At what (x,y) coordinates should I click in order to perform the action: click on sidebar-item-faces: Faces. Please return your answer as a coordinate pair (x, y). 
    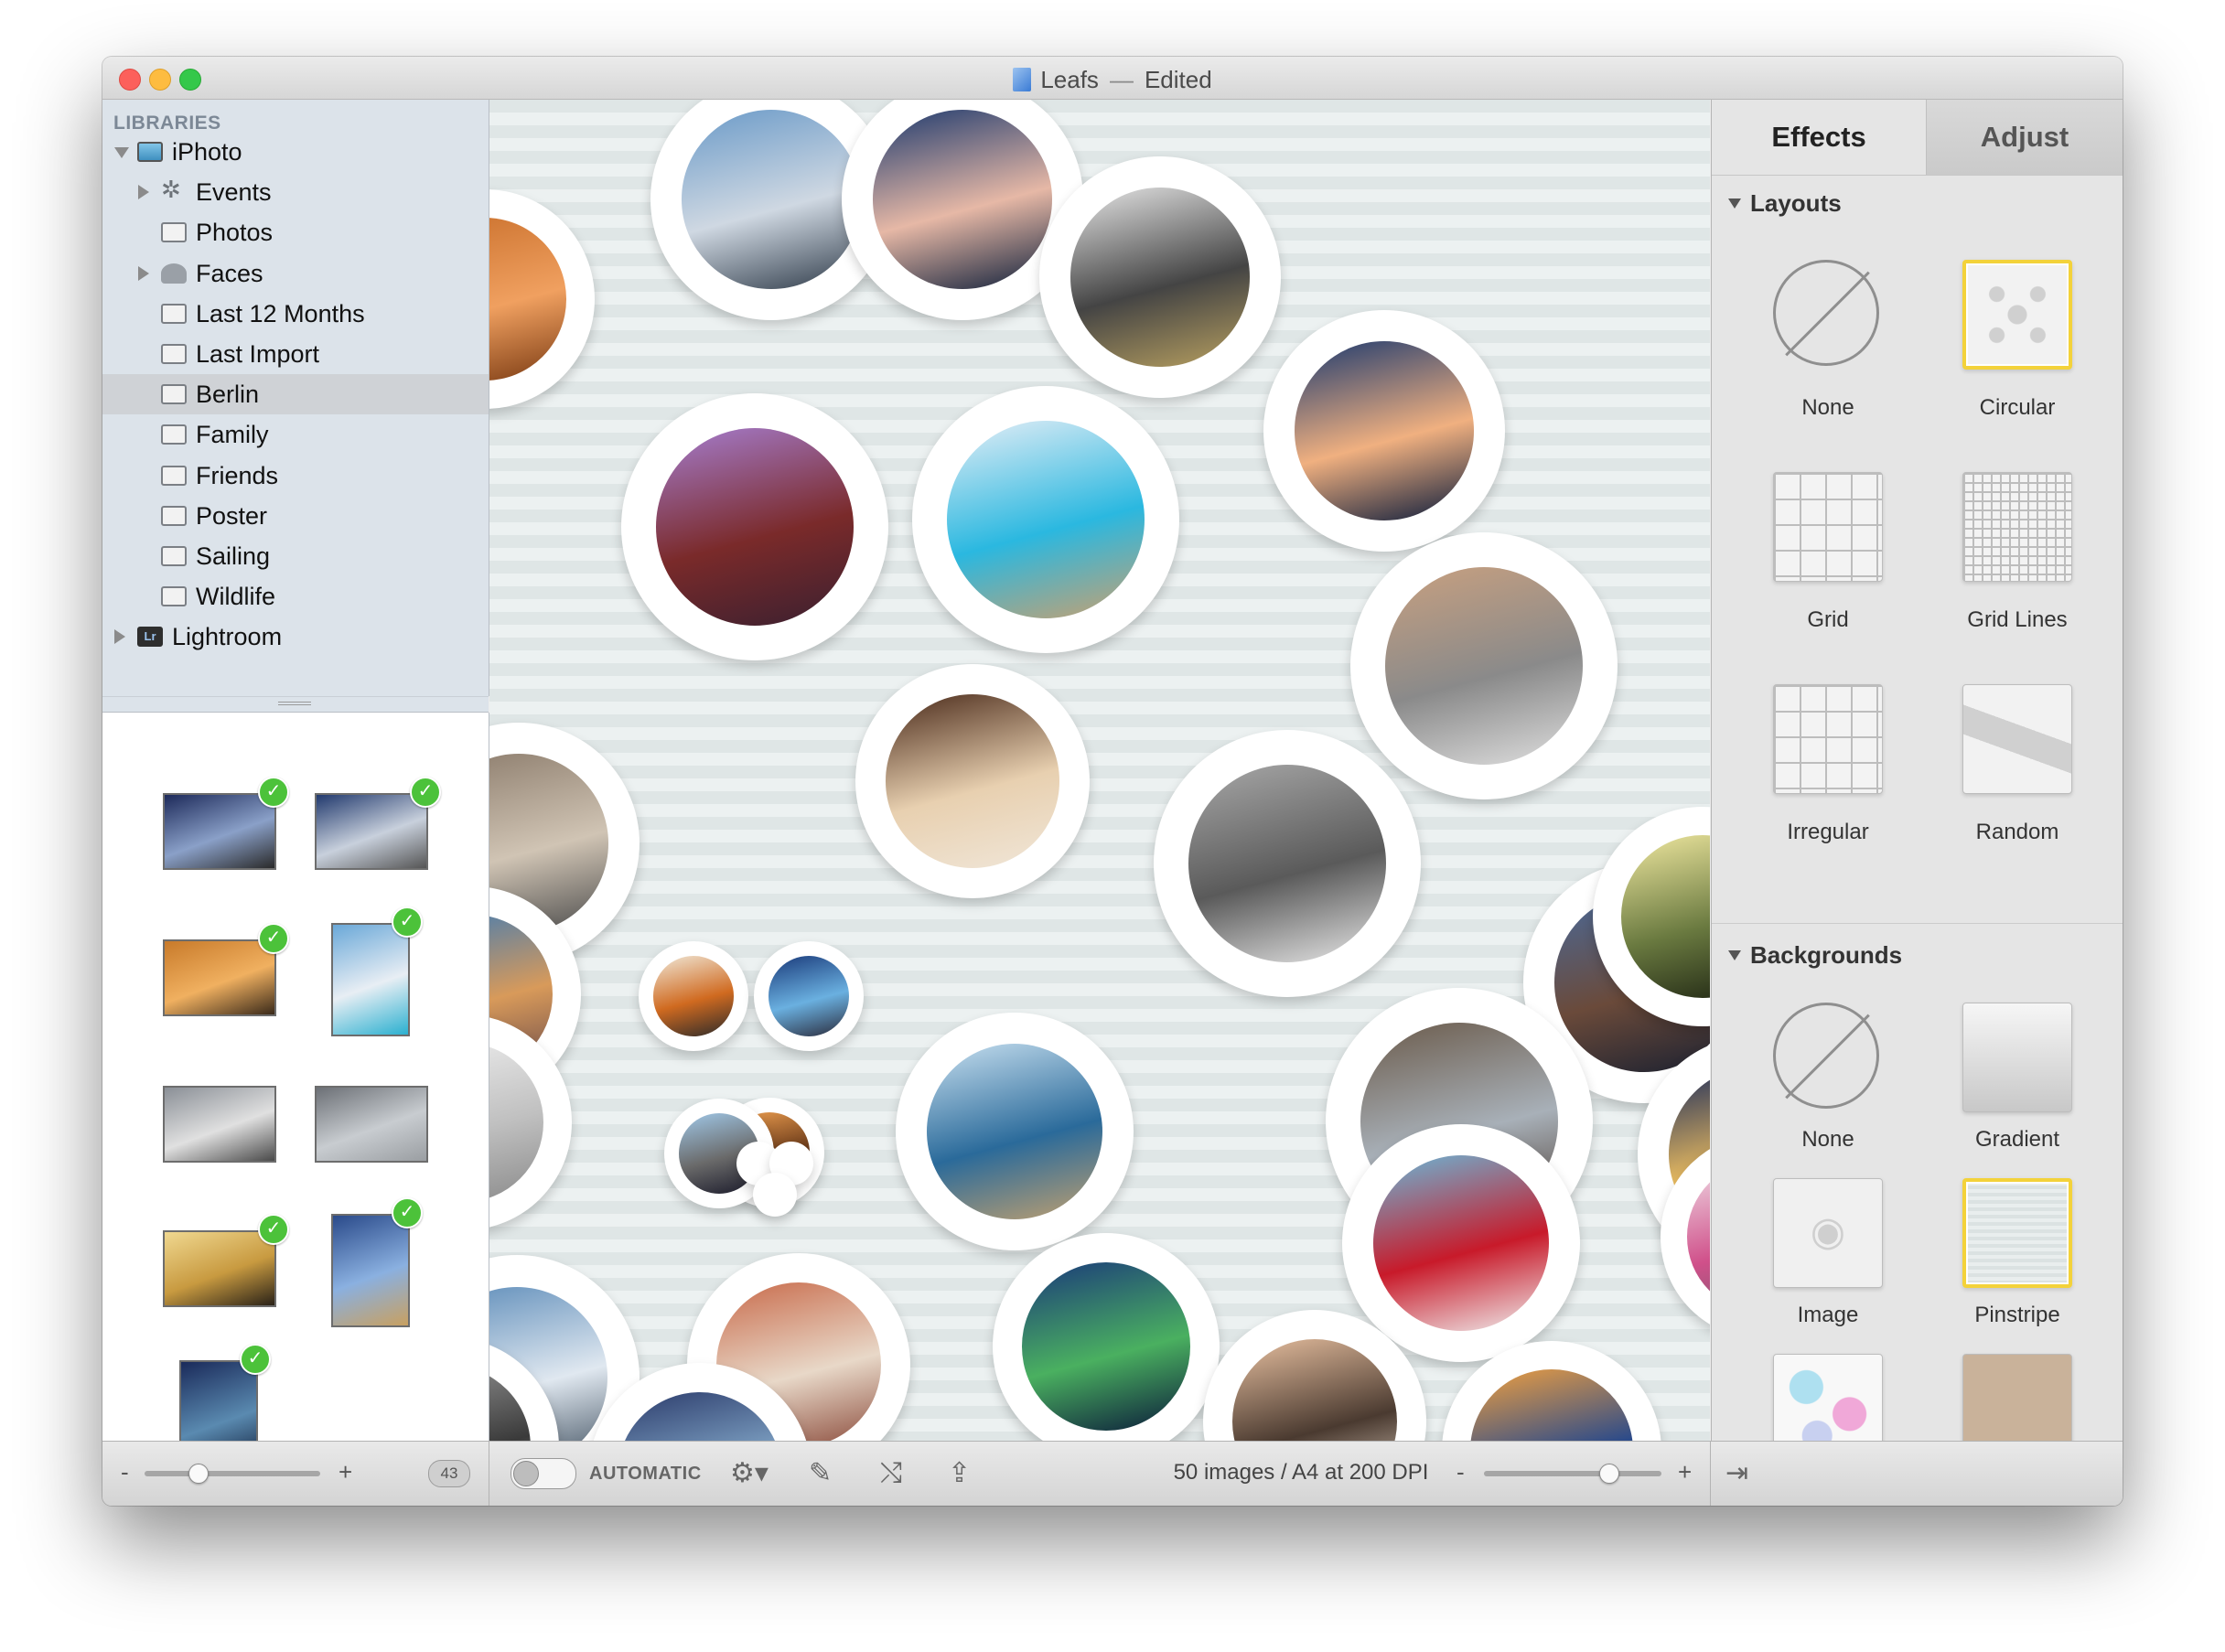
    Looking at the image, I should click on (296, 273).